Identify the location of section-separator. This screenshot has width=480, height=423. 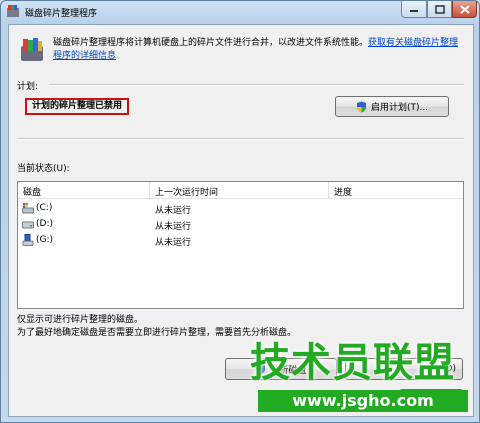
(240, 139).